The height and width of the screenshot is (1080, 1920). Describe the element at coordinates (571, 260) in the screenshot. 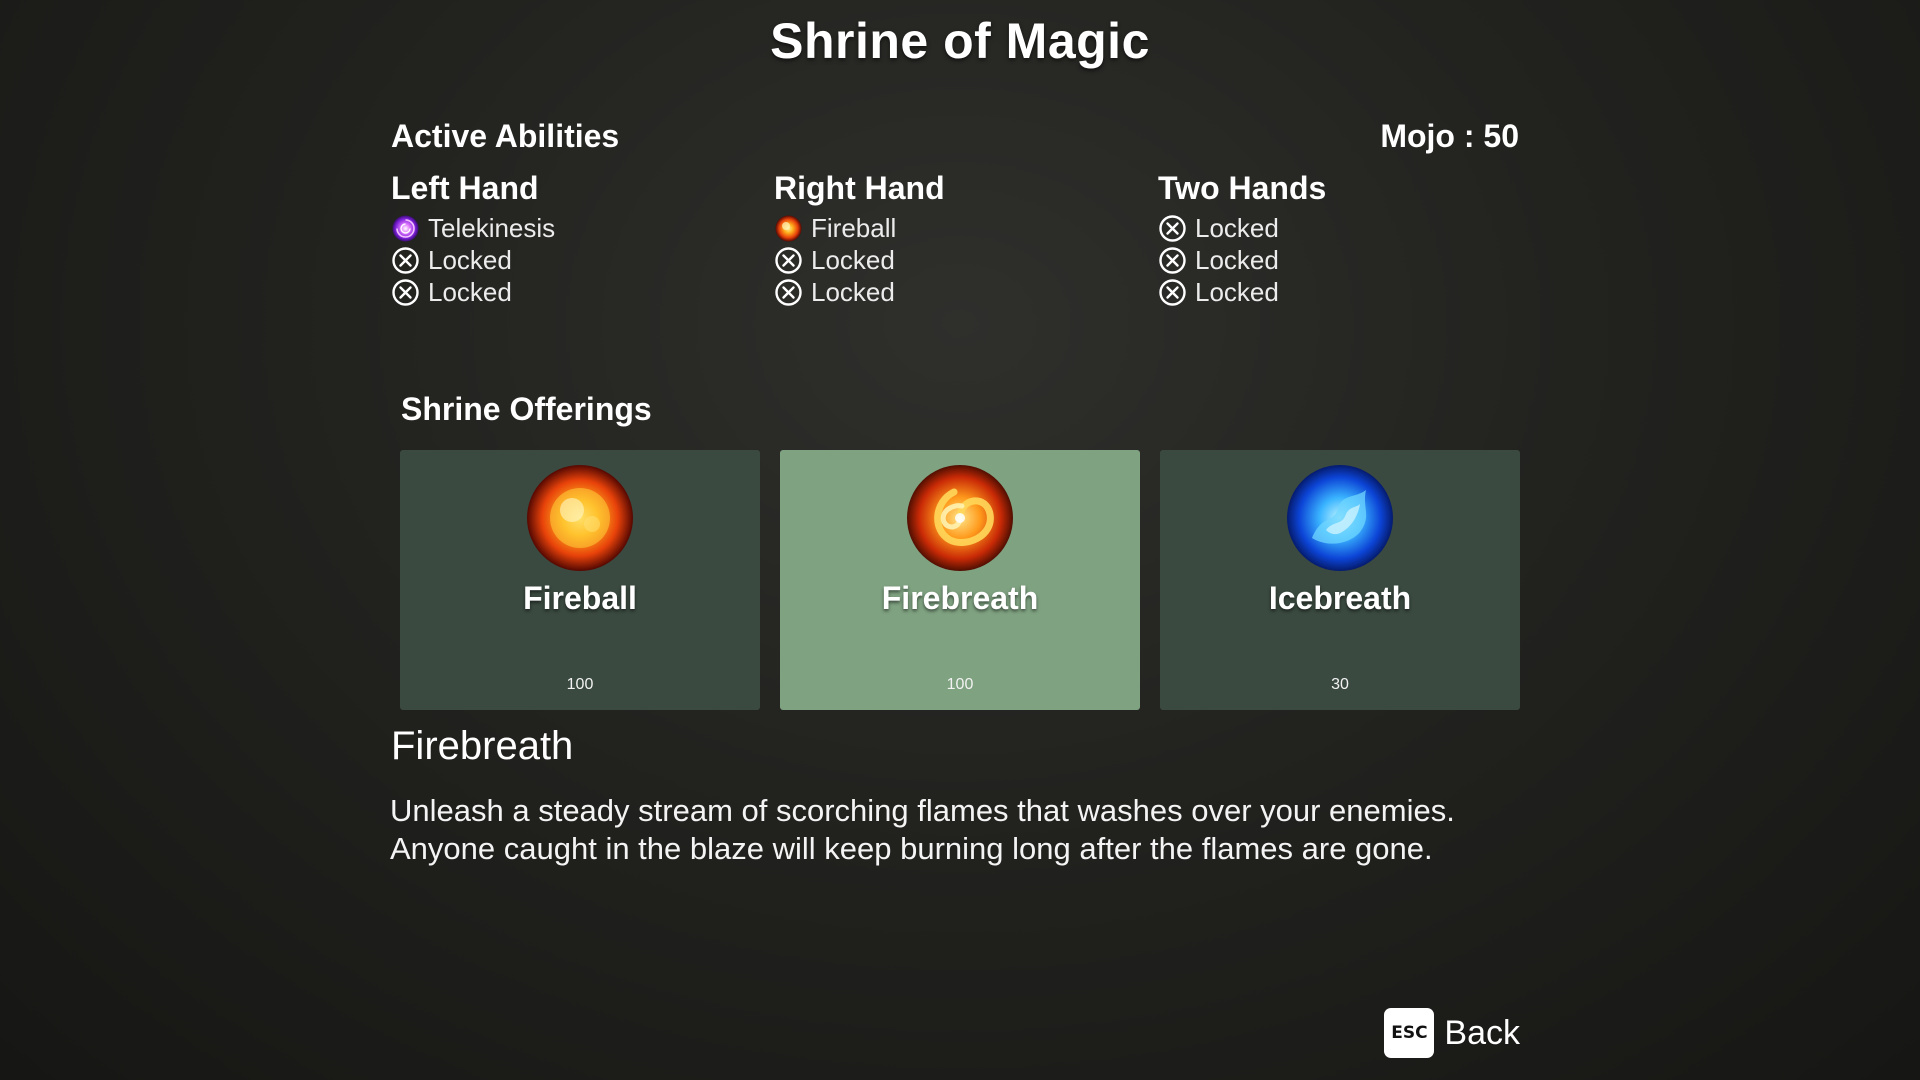

I see `left-hand-slot-2: Locked` at that location.